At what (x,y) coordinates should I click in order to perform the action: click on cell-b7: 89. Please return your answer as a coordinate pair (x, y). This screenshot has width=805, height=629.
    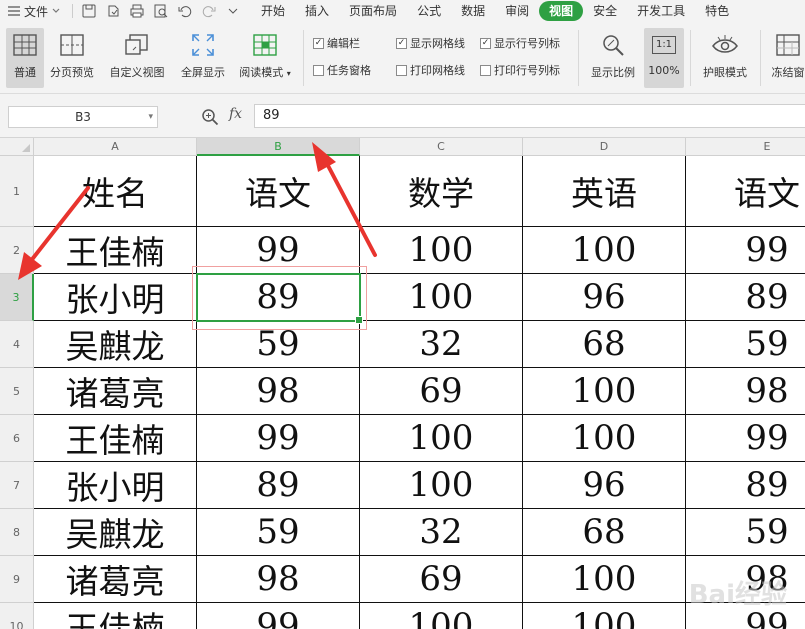
    Looking at the image, I should click on (278, 485).